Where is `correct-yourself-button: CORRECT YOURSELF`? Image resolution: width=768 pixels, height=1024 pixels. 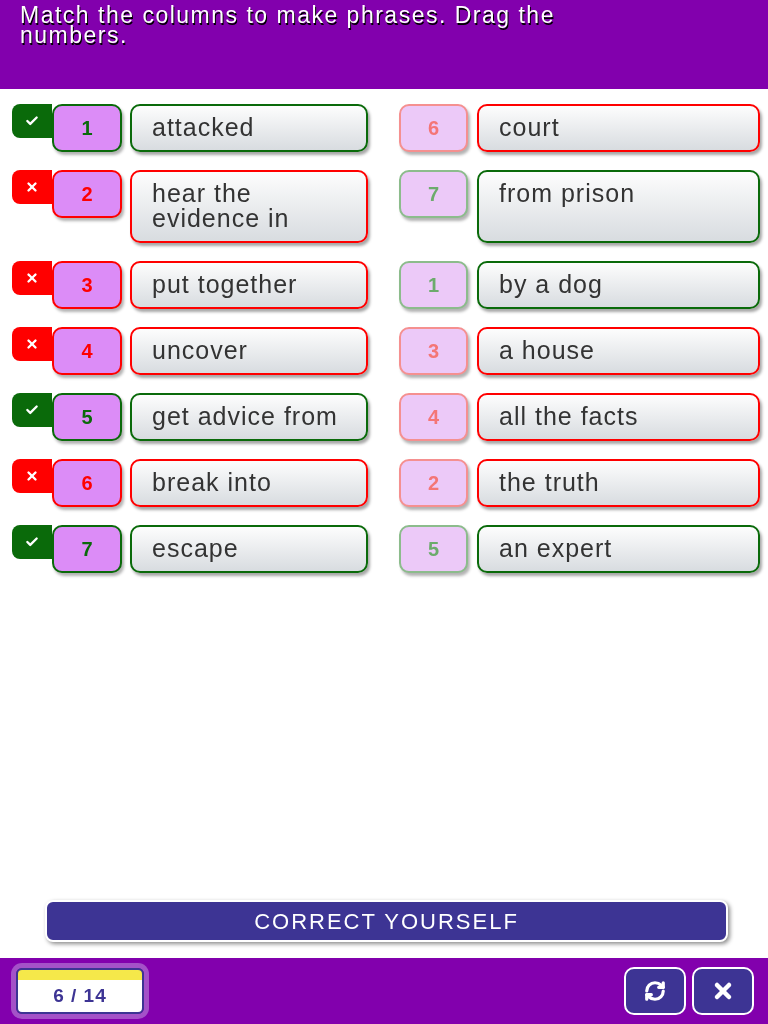
correct-yourself-button: CORRECT YOURSELF is located at coordinates (386, 921).